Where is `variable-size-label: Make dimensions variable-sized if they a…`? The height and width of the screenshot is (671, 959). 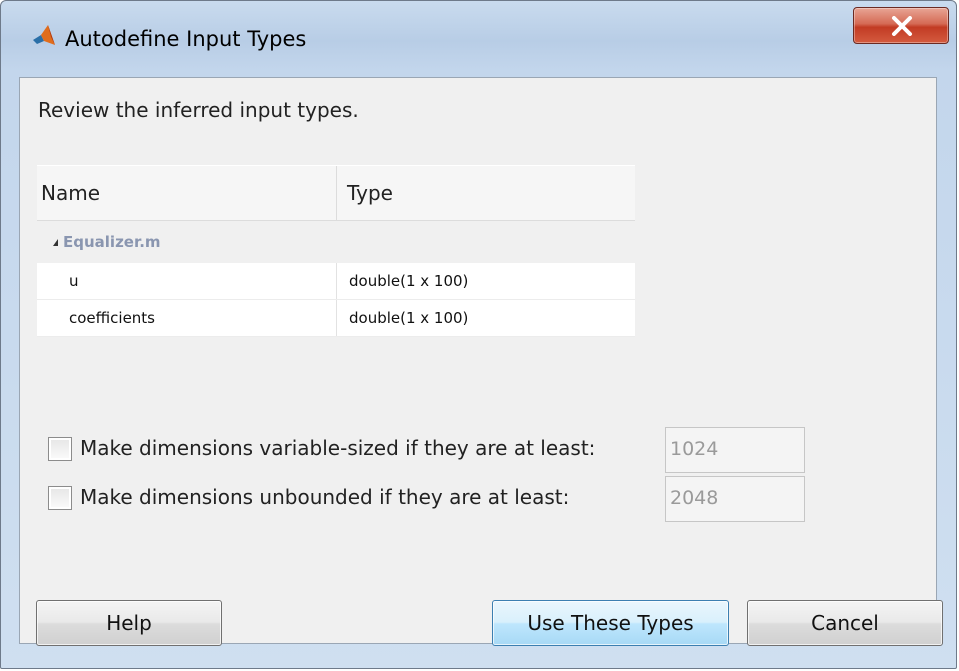 variable-size-label: Make dimensions variable-sized if they a… is located at coordinates (337, 448).